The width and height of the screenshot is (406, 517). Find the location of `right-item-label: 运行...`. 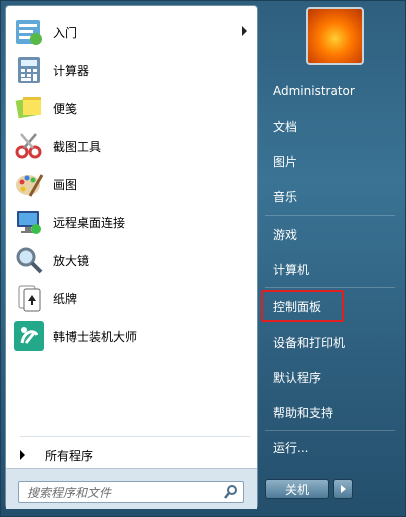

right-item-label: 运行... is located at coordinates (291, 447).